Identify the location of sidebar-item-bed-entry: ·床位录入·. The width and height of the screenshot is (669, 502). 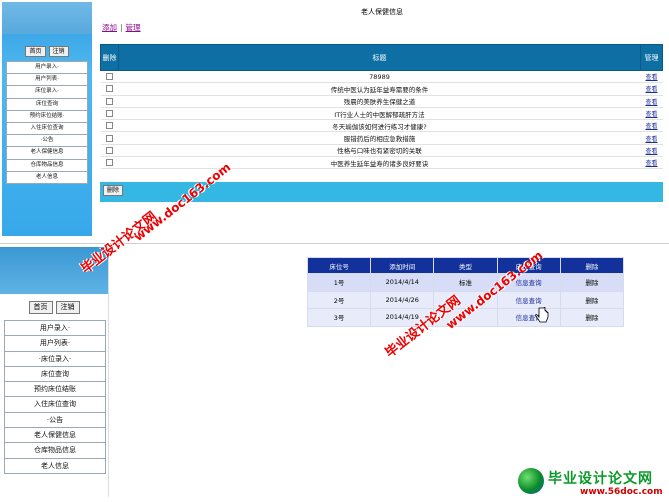
(55, 358).